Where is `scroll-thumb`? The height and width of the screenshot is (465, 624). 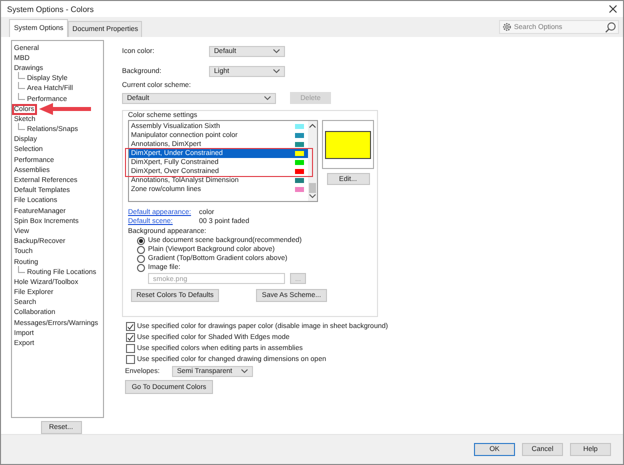
scroll-thumb is located at coordinates (312, 188).